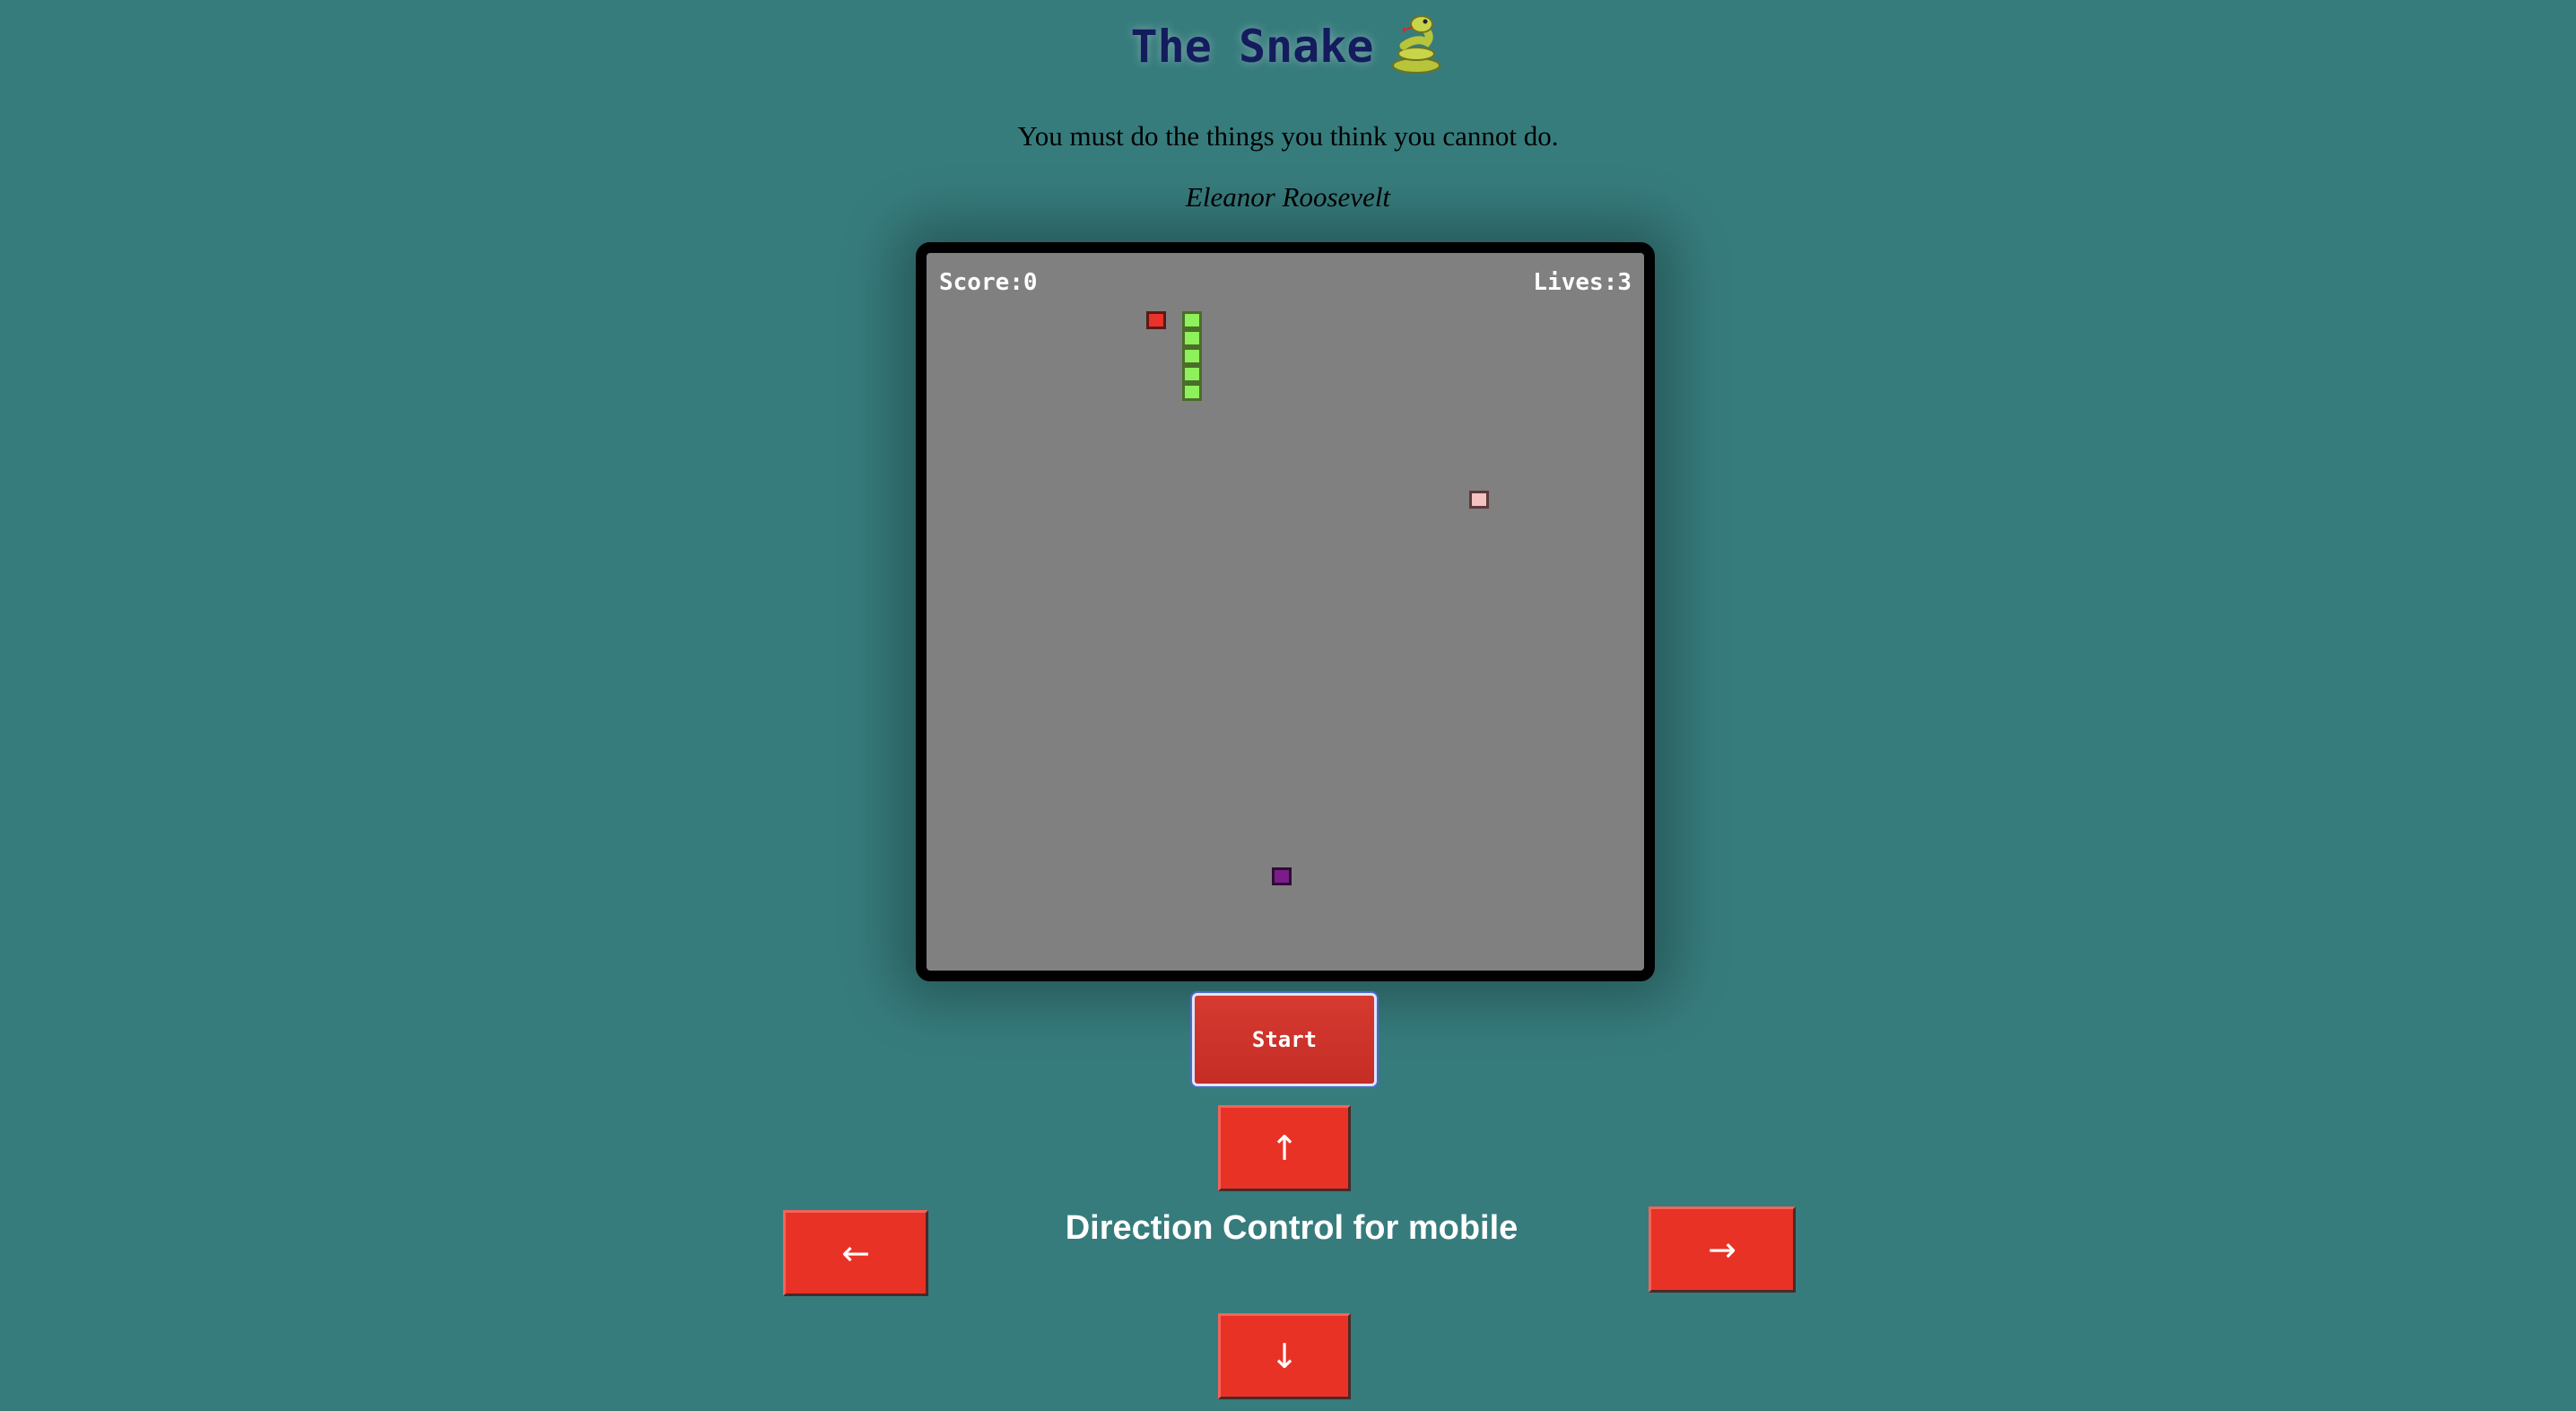 This screenshot has height=1411, width=2576. I want to click on quote-author: Eleanor Roosevelt, so click(1288, 197).